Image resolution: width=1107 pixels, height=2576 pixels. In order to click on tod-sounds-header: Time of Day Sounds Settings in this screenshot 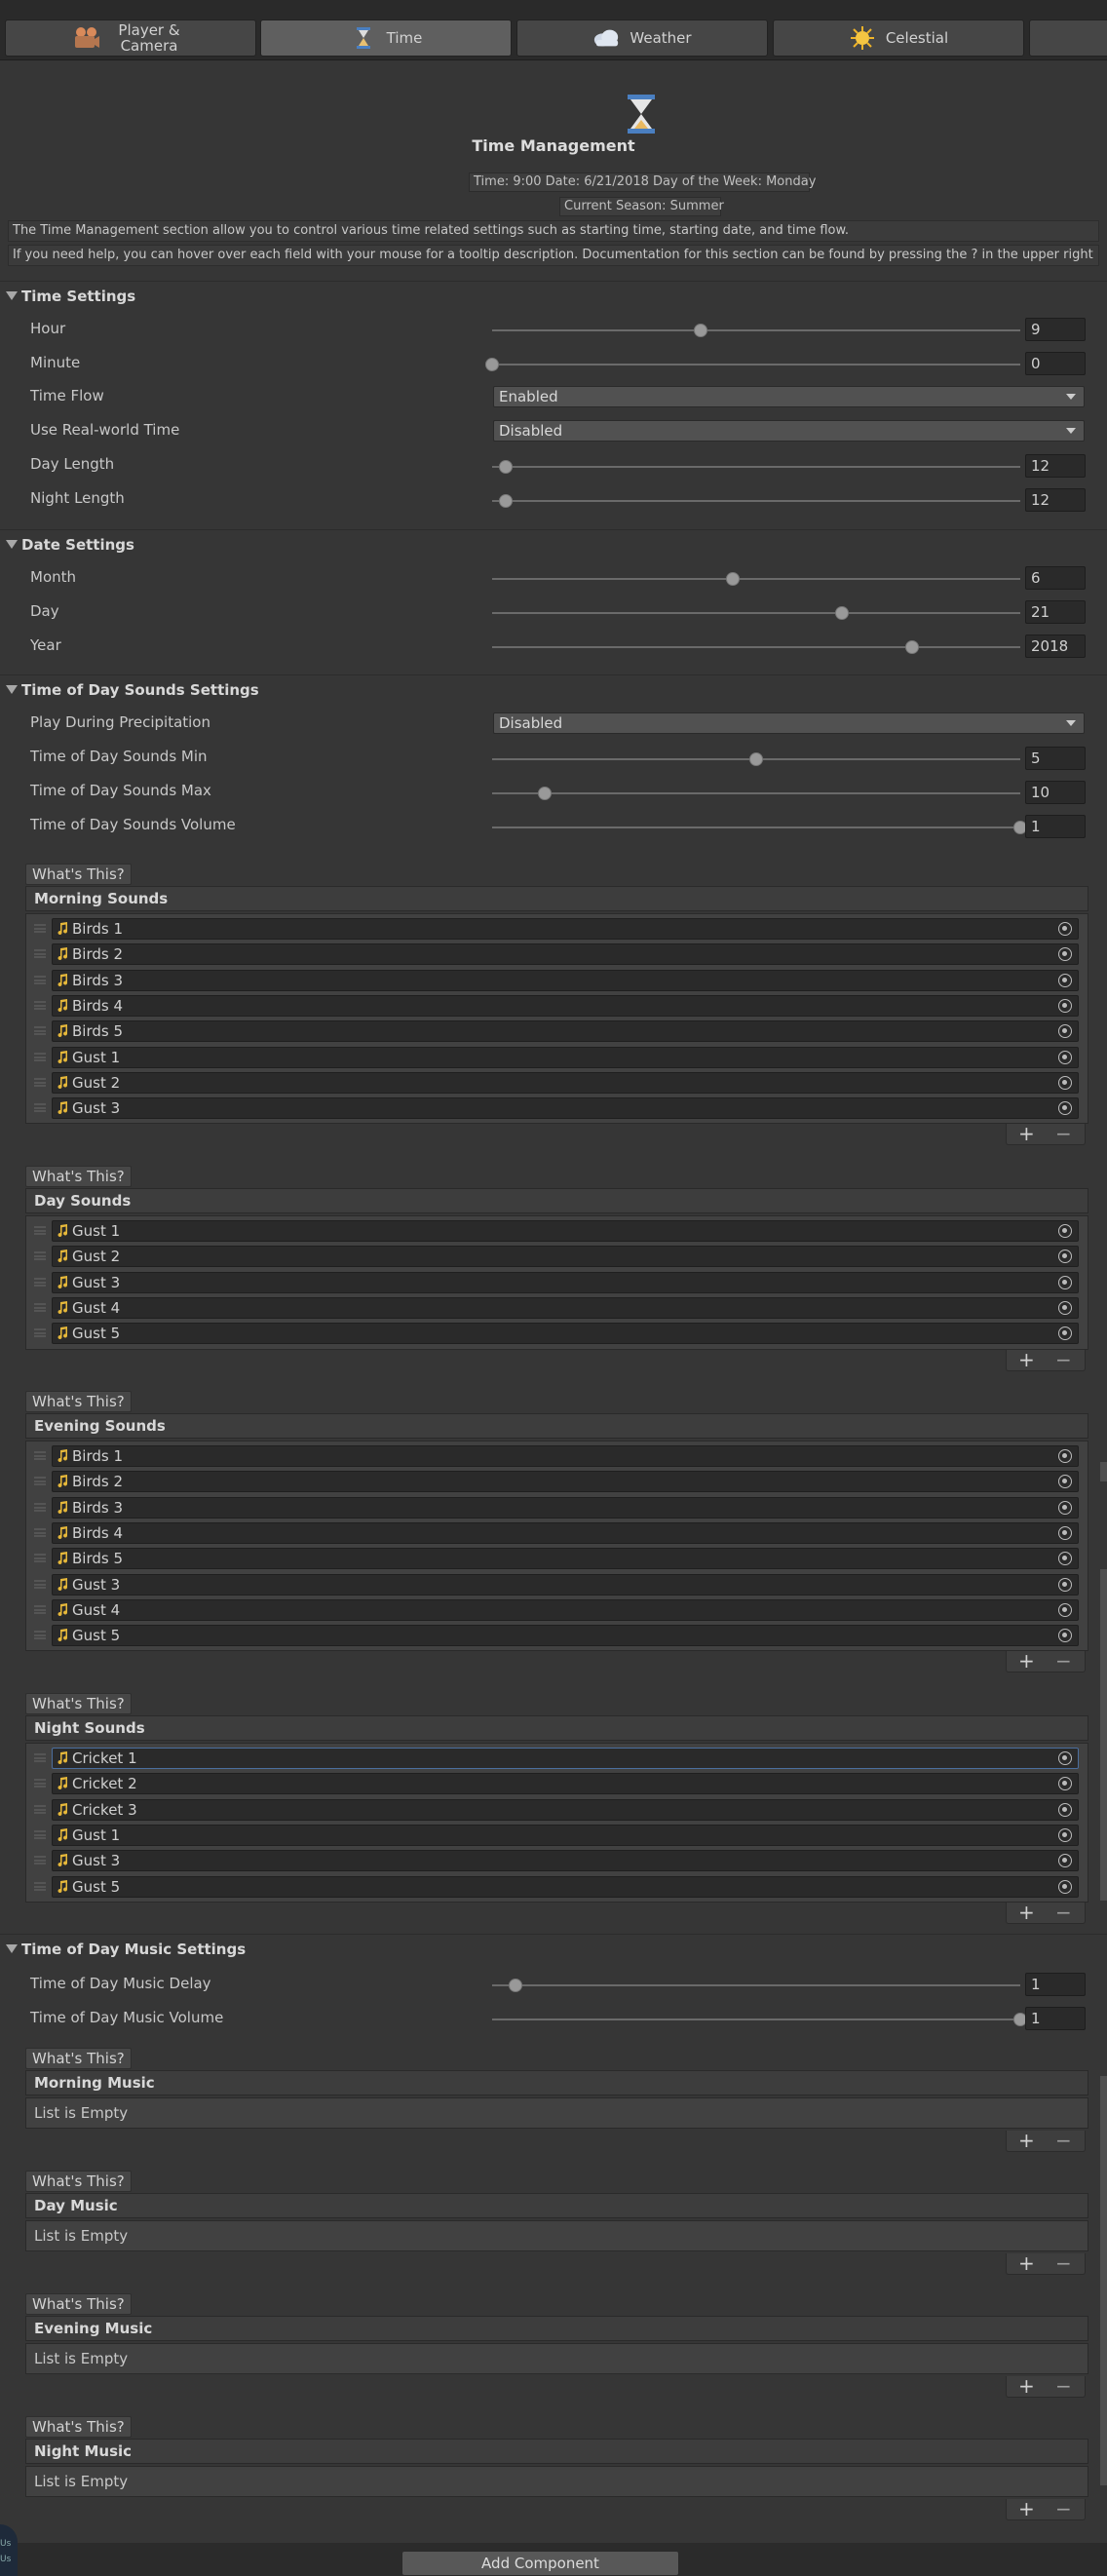, I will do `click(554, 689)`.